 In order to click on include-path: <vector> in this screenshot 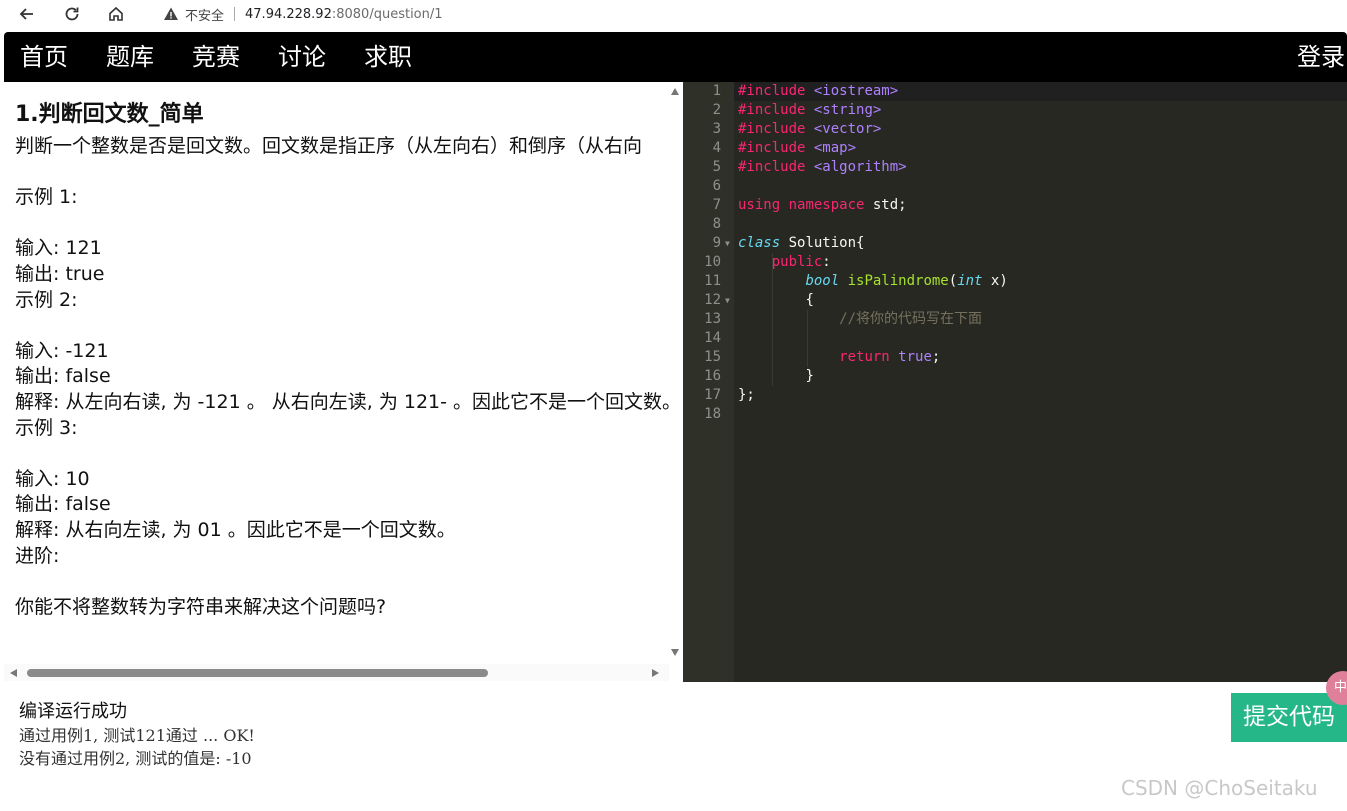, I will do `click(847, 129)`.